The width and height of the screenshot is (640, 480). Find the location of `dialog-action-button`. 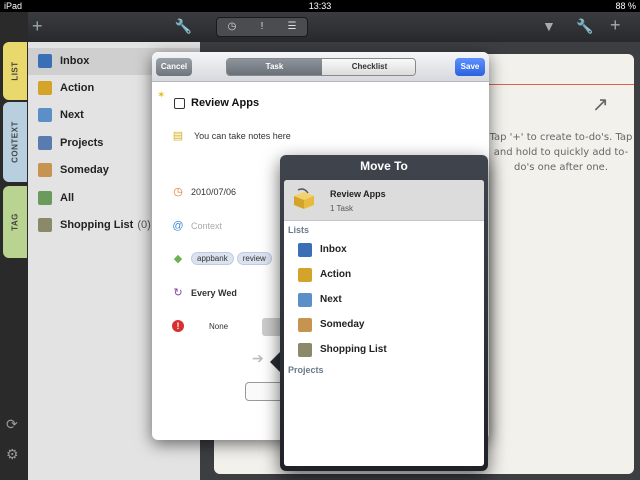

dialog-action-button is located at coordinates (265, 391).